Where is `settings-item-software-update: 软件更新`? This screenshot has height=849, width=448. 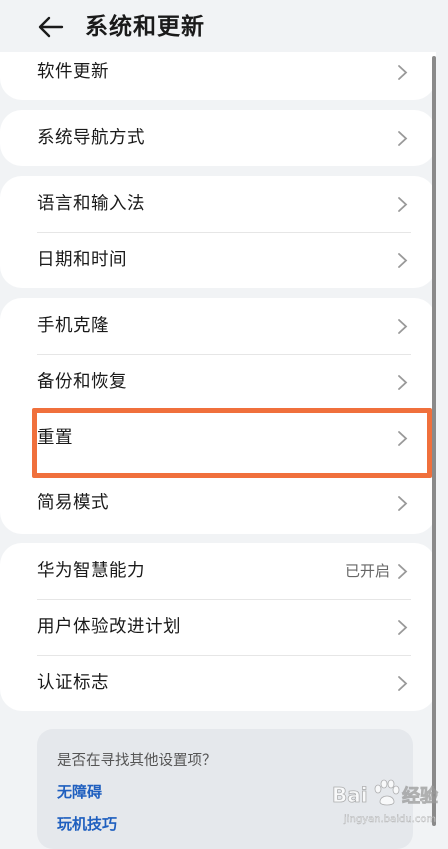
settings-item-software-update: 软件更新 is located at coordinates (218, 72).